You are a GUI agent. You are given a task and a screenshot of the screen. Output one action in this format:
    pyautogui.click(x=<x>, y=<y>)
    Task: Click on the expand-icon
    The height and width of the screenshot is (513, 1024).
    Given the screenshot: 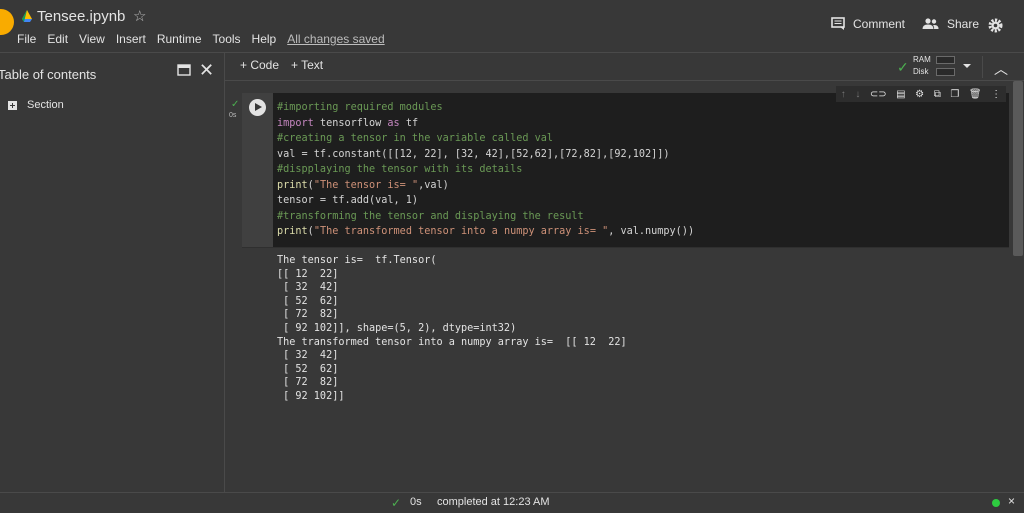 What is the action you would take?
    pyautogui.click(x=12, y=105)
    